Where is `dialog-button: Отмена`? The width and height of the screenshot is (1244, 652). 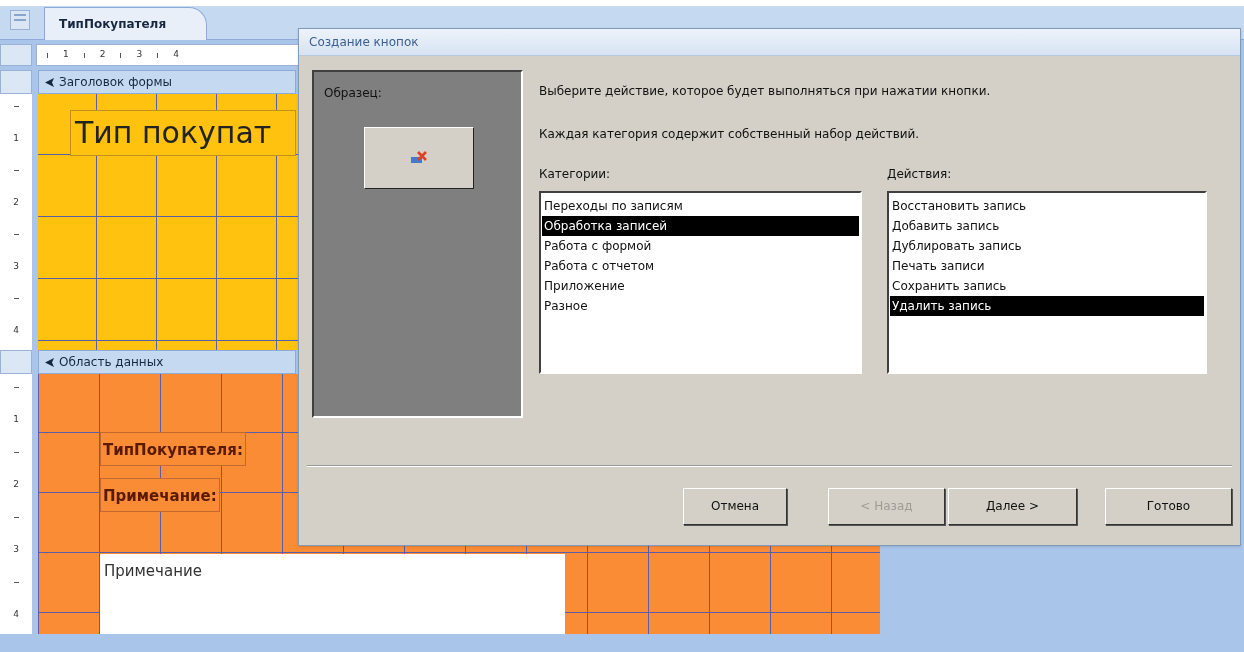
dialog-button: Отмена is located at coordinates (735, 506).